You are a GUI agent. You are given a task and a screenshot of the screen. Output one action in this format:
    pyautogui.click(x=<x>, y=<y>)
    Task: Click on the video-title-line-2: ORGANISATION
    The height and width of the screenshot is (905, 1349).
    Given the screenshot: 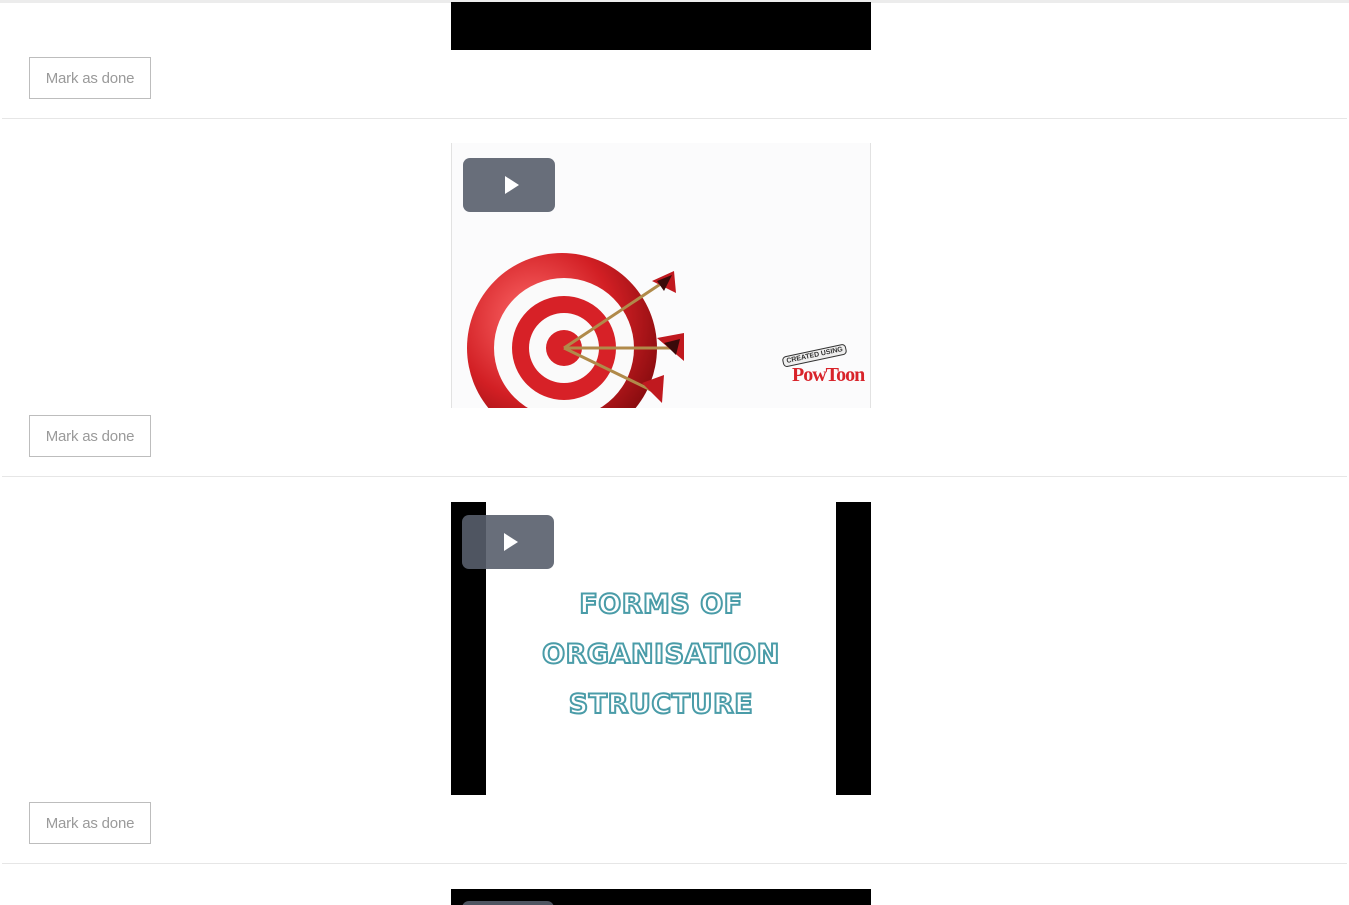 What is the action you would take?
    pyautogui.click(x=660, y=654)
    